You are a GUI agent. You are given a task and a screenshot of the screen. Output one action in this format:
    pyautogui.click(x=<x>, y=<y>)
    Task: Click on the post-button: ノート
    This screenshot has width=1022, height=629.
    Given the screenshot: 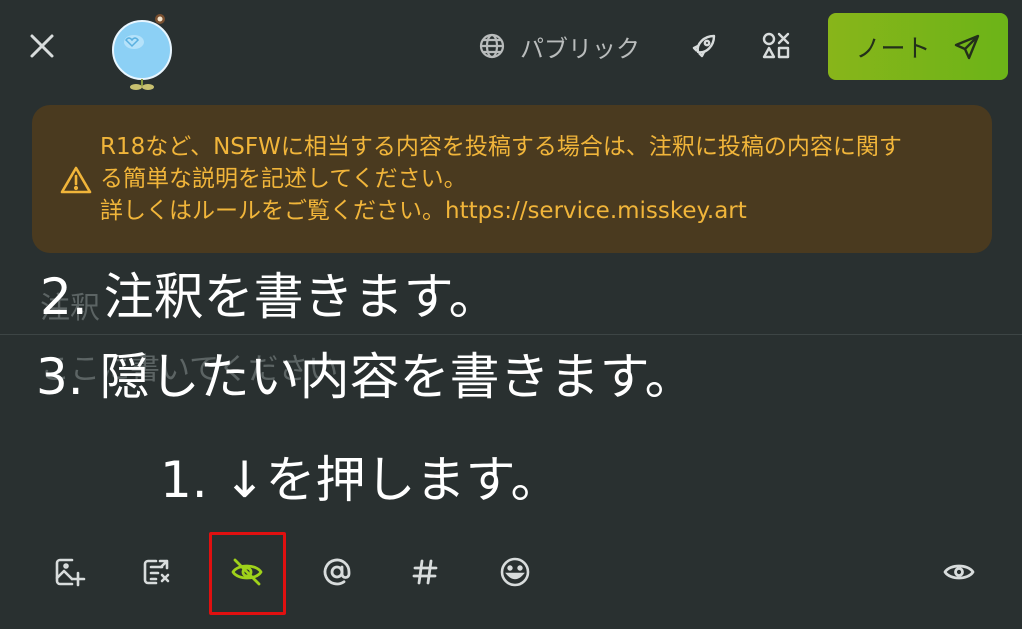 What is the action you would take?
    pyautogui.click(x=918, y=46)
    